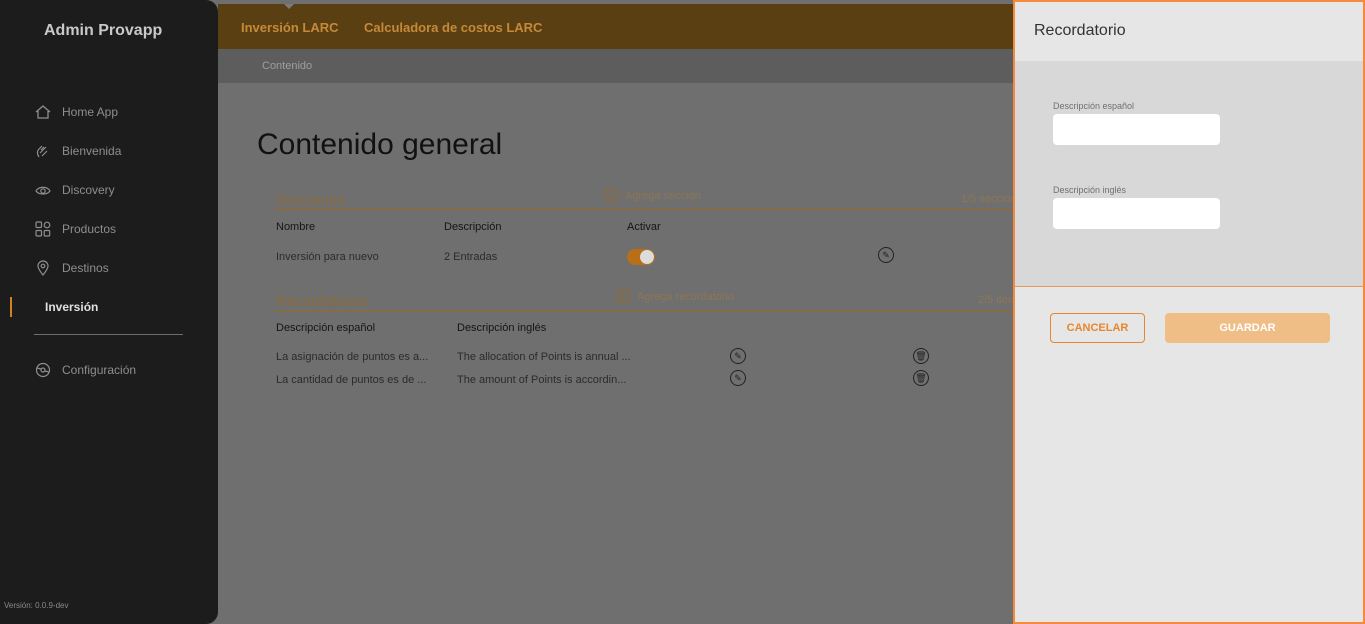 The image size is (1365, 624). What do you see at coordinates (296, 227) in the screenshot?
I see `column-header-nombre: Nombre` at bounding box center [296, 227].